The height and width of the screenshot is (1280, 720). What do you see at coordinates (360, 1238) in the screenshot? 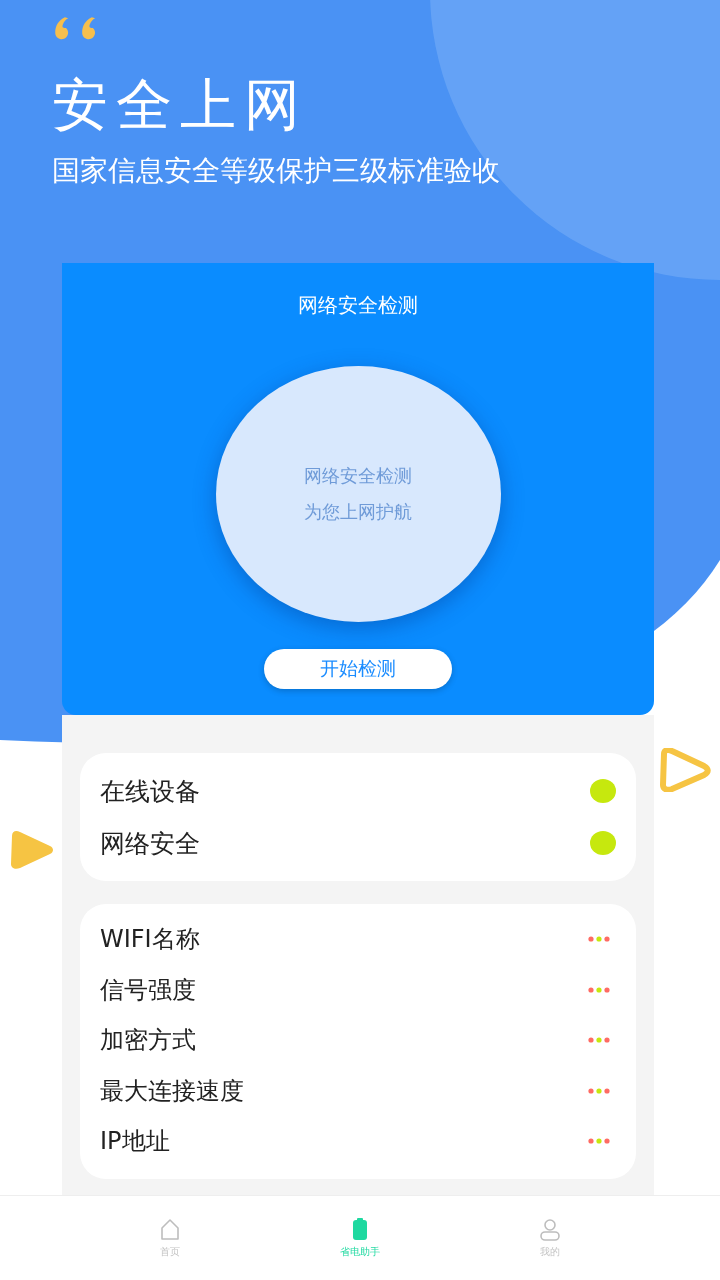
I see `tab-item: 省电助手` at bounding box center [360, 1238].